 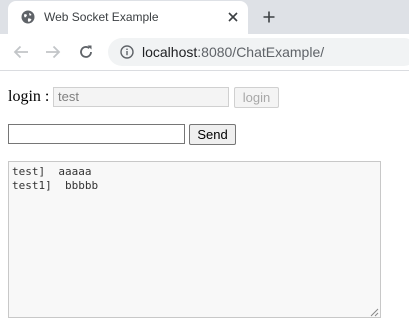 I want to click on tab-strip: Web Socket Example, so click(x=204, y=17).